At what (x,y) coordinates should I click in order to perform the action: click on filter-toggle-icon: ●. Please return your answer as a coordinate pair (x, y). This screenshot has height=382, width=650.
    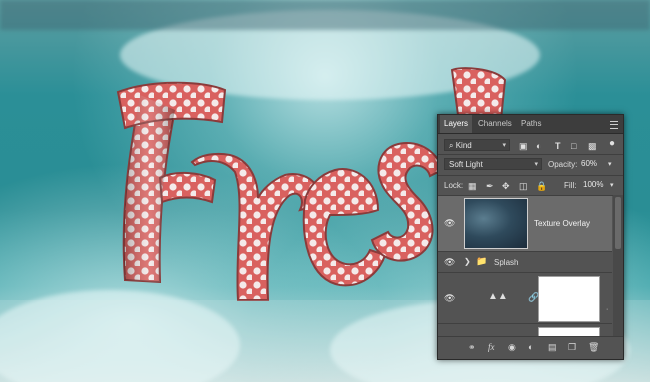
    Looking at the image, I should click on (612, 144).